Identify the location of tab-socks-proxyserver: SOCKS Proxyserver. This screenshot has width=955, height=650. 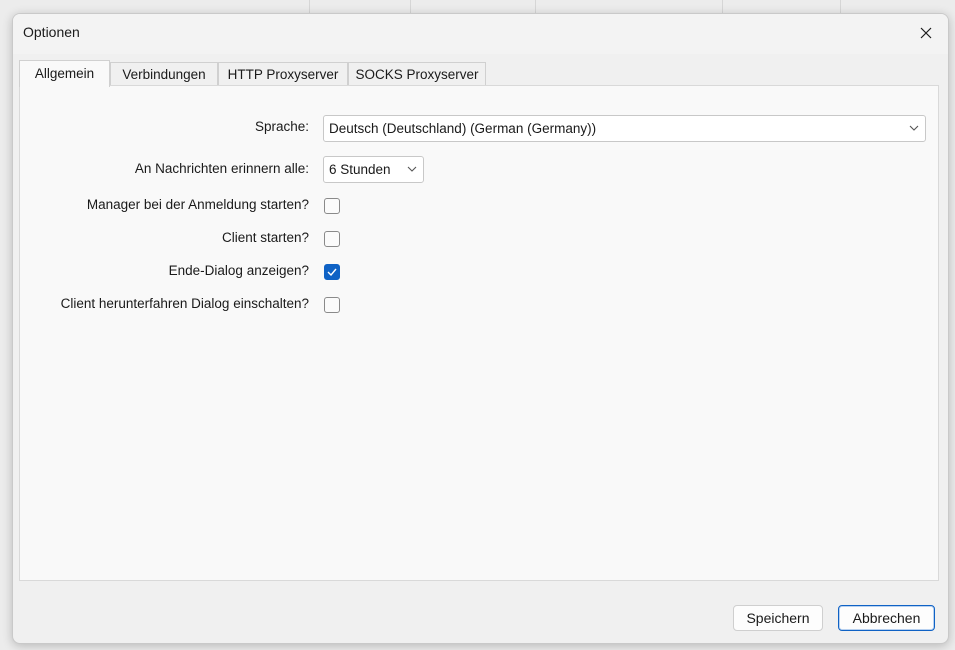
(417, 74).